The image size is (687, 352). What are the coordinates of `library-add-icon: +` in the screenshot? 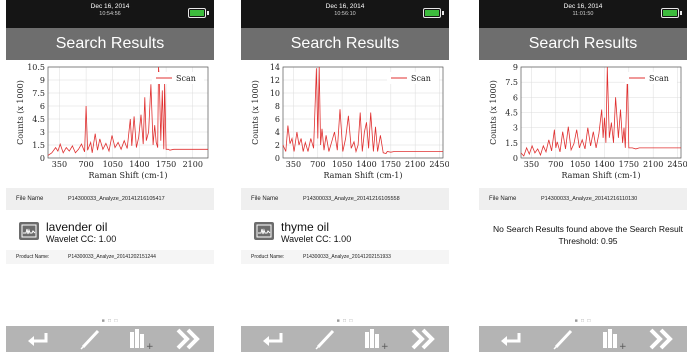 It's located at (615, 340).